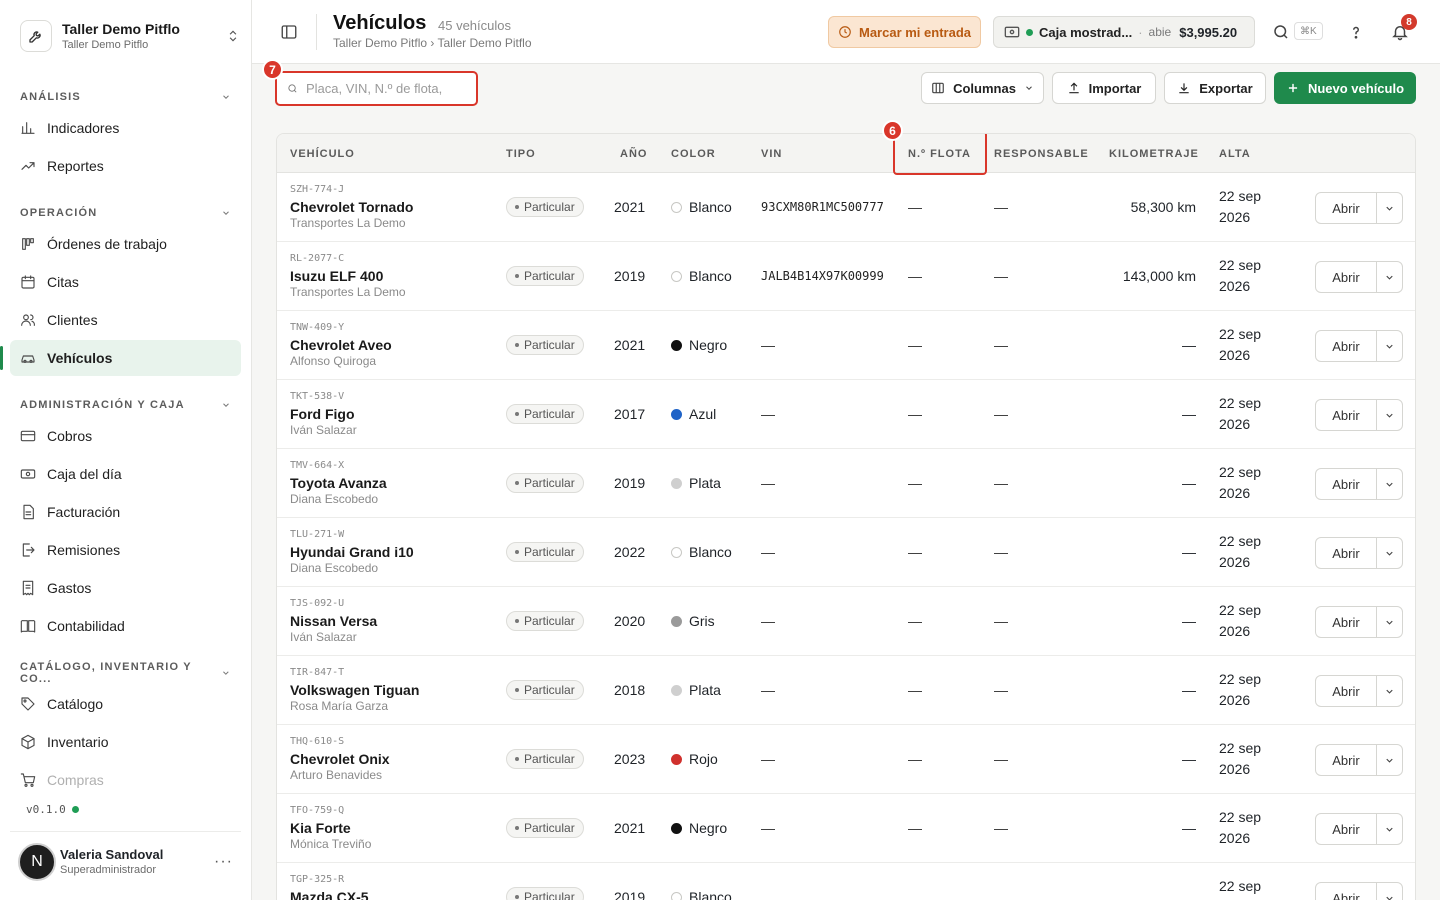 The width and height of the screenshot is (1440, 900). What do you see at coordinates (336, 276) in the screenshot?
I see `vehicle-model: Isuzu ELF 400` at bounding box center [336, 276].